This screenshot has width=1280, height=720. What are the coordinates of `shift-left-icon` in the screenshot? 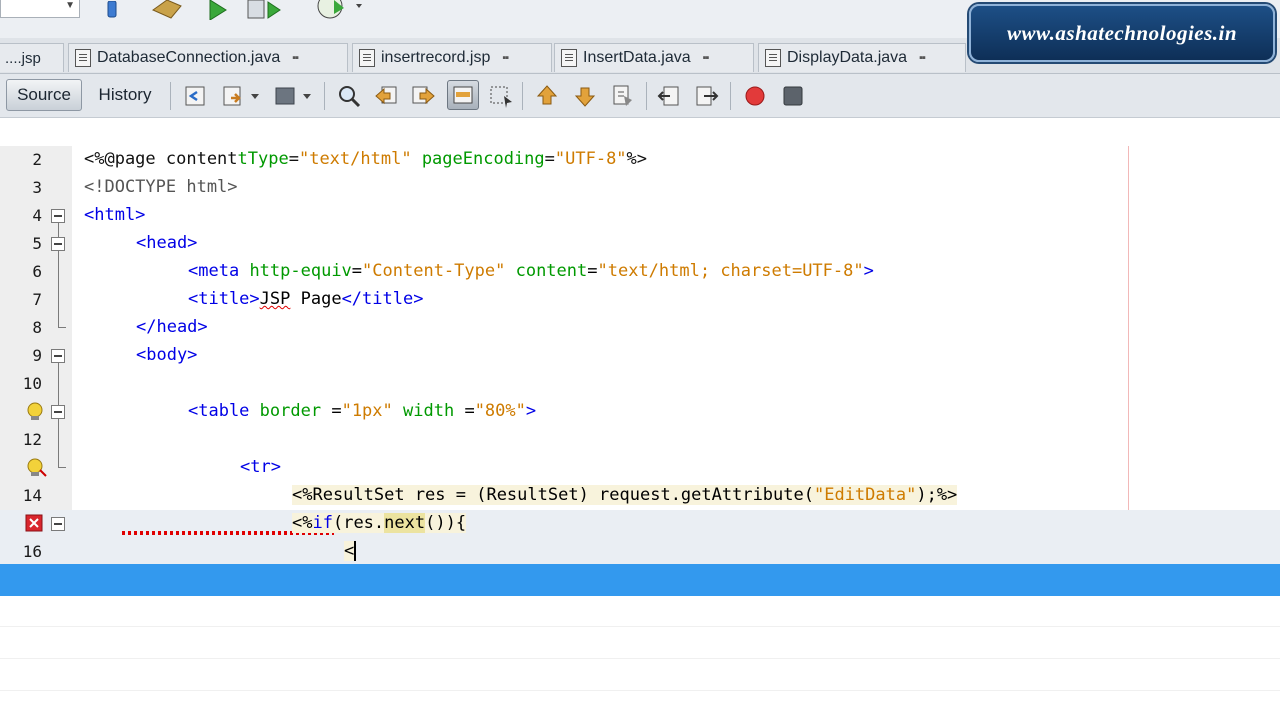 It's located at (669, 96).